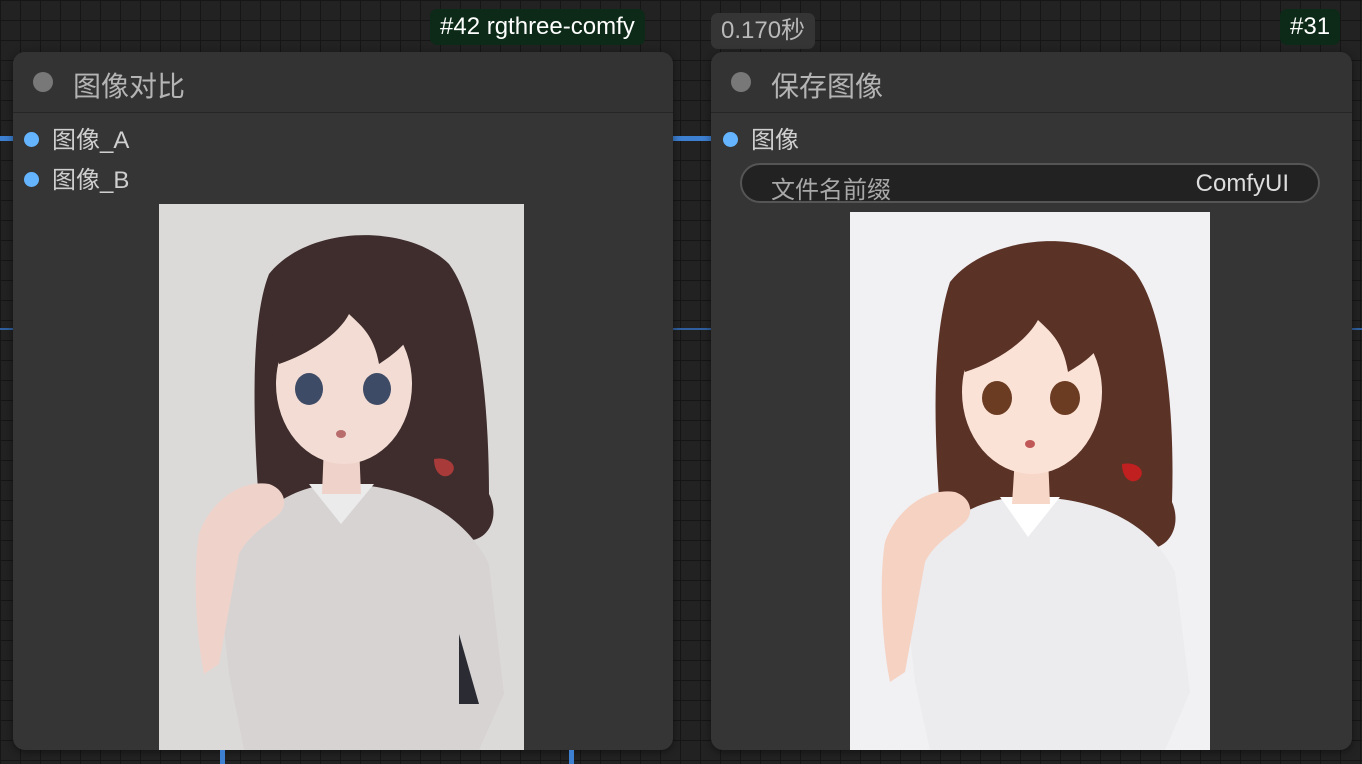  Describe the element at coordinates (775, 140) in the screenshot. I see `input-slot-label: 图像` at that location.